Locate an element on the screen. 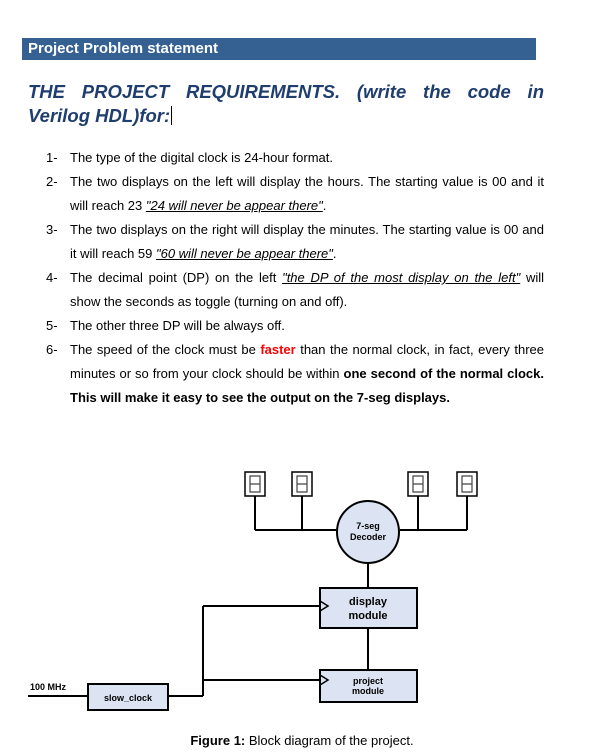  requirement-number: 4- is located at coordinates (52, 277).